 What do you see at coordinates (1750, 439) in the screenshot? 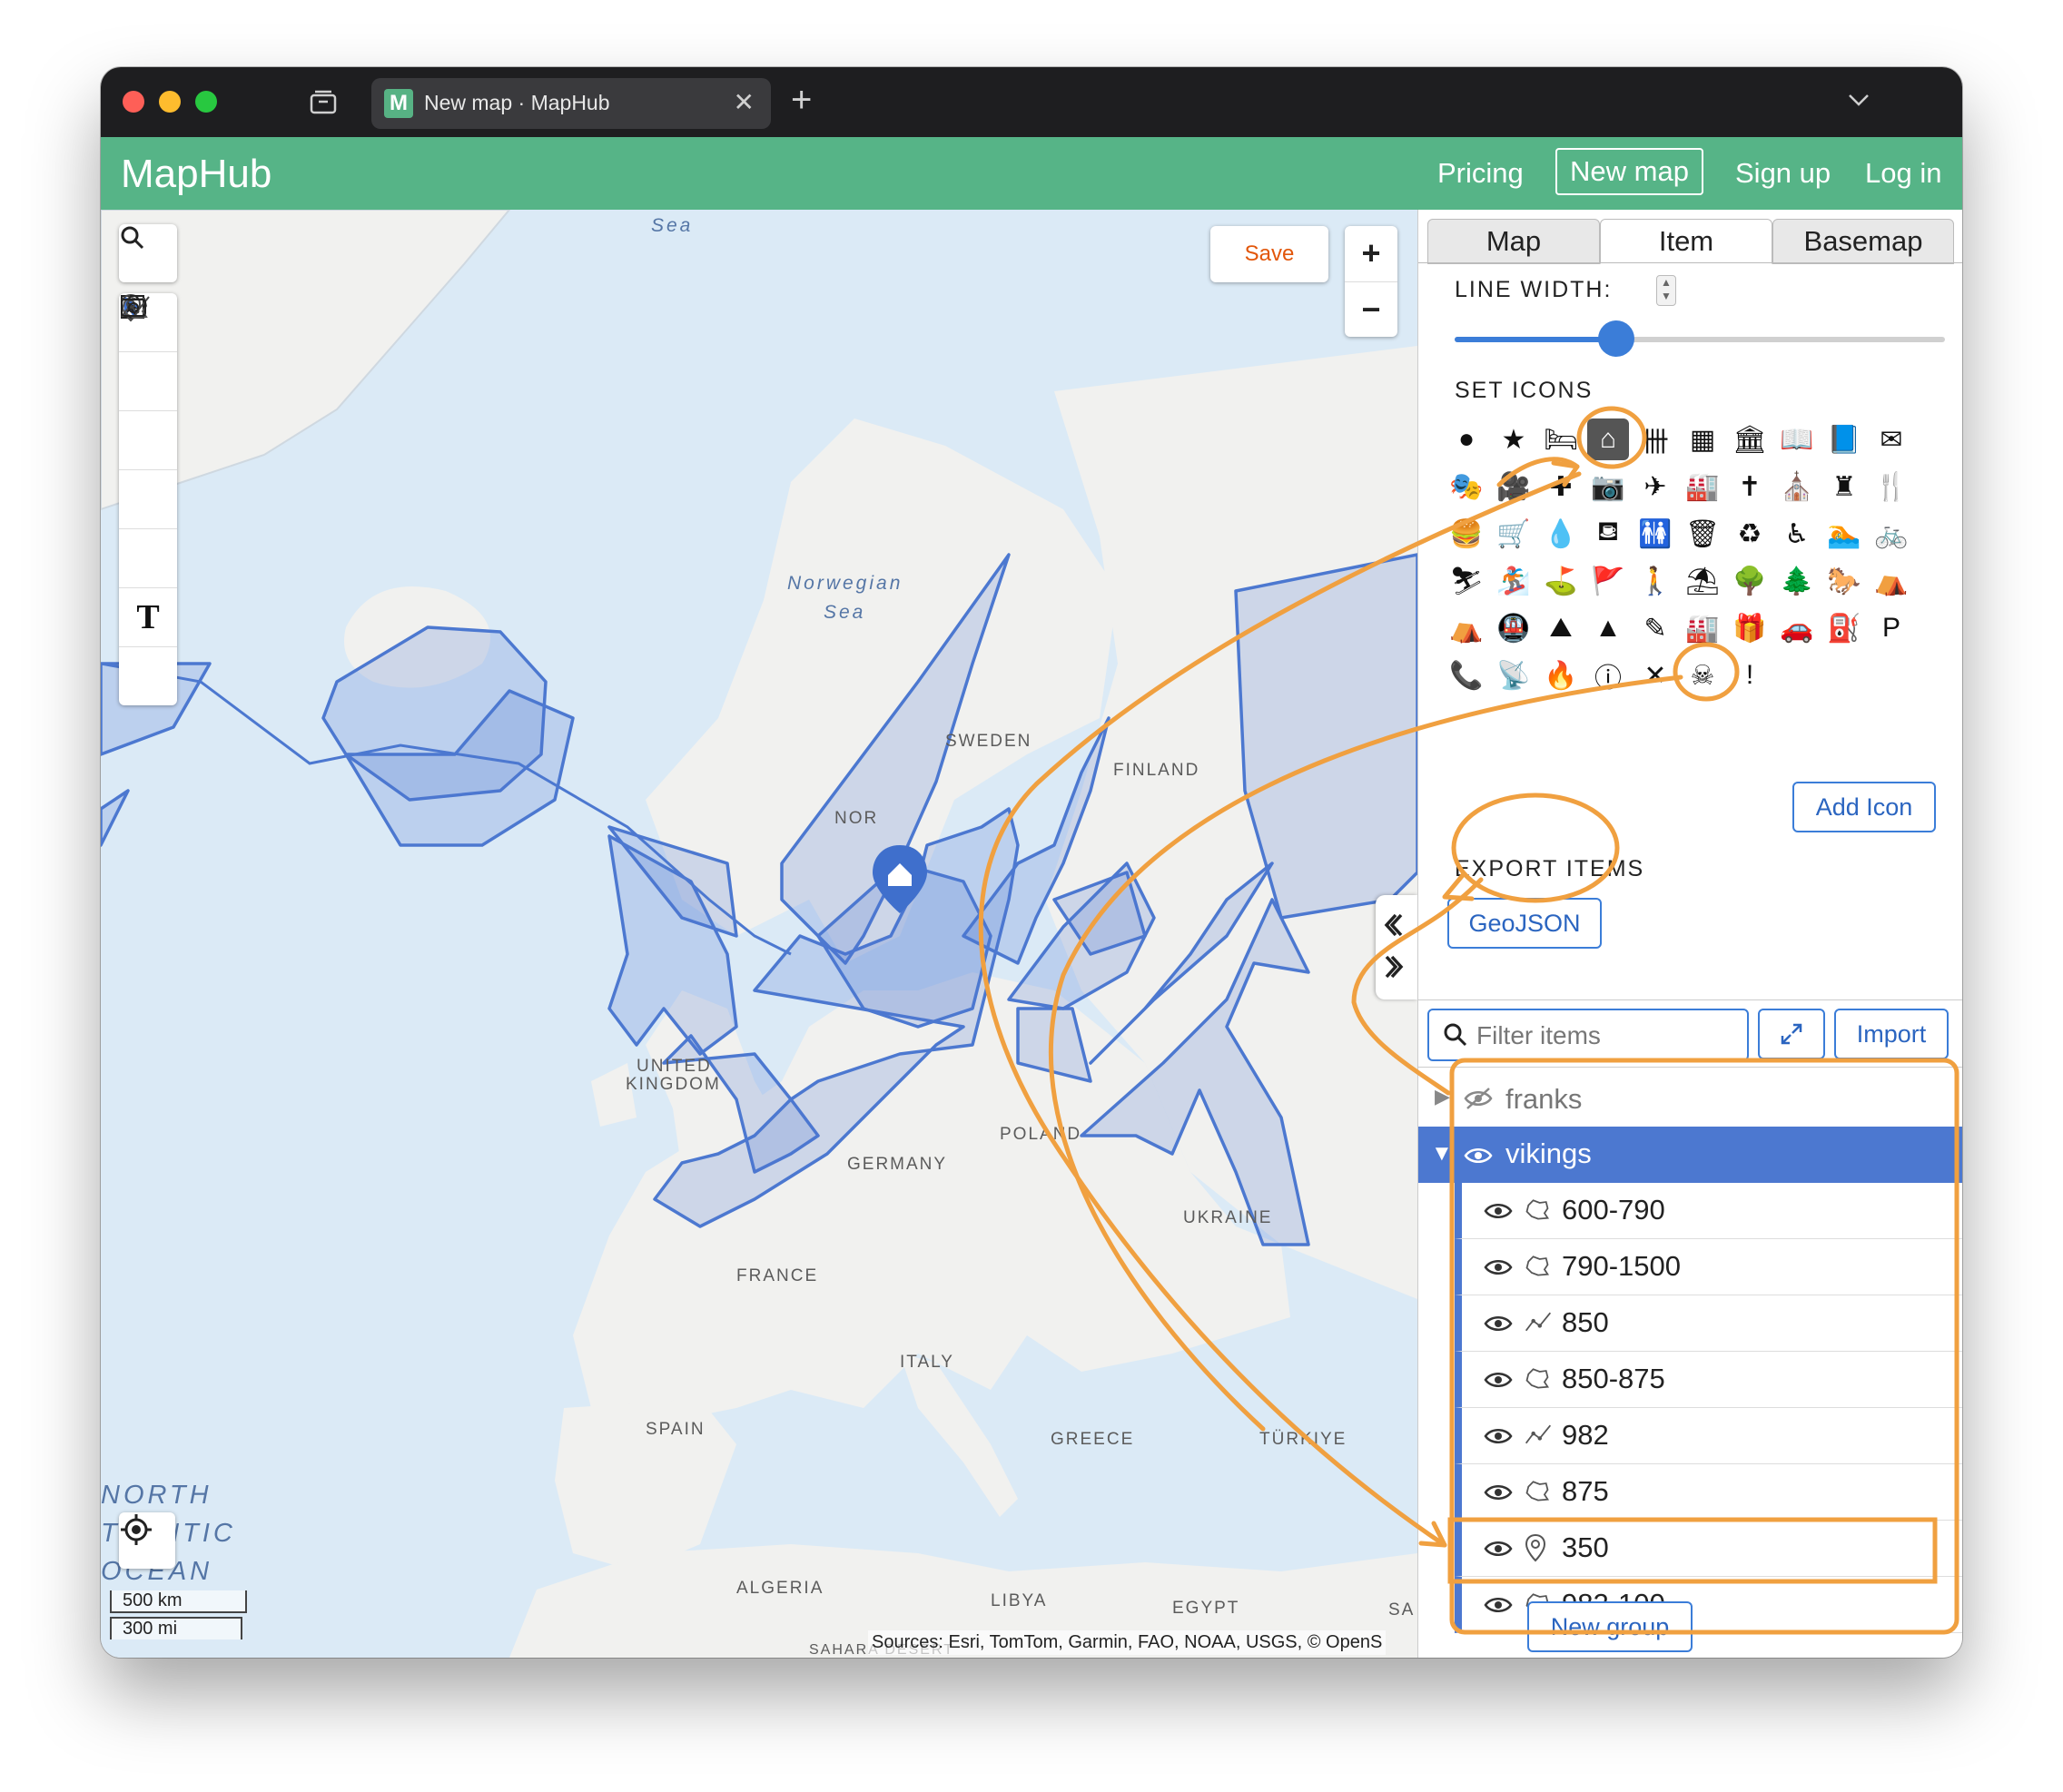
I see `set-icon-option: 🏛` at bounding box center [1750, 439].